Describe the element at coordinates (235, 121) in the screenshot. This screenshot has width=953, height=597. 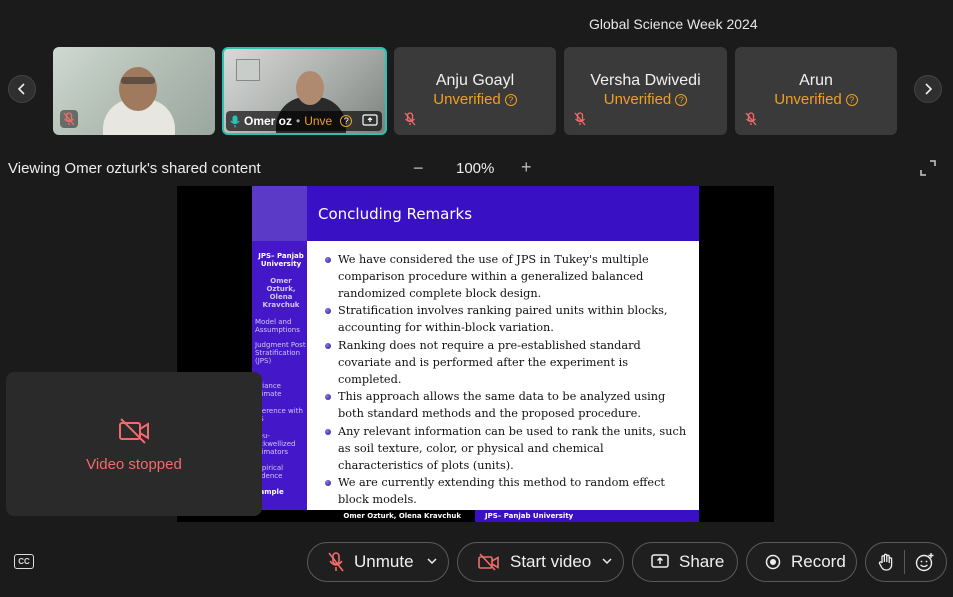
I see `mic-active-icon` at that location.